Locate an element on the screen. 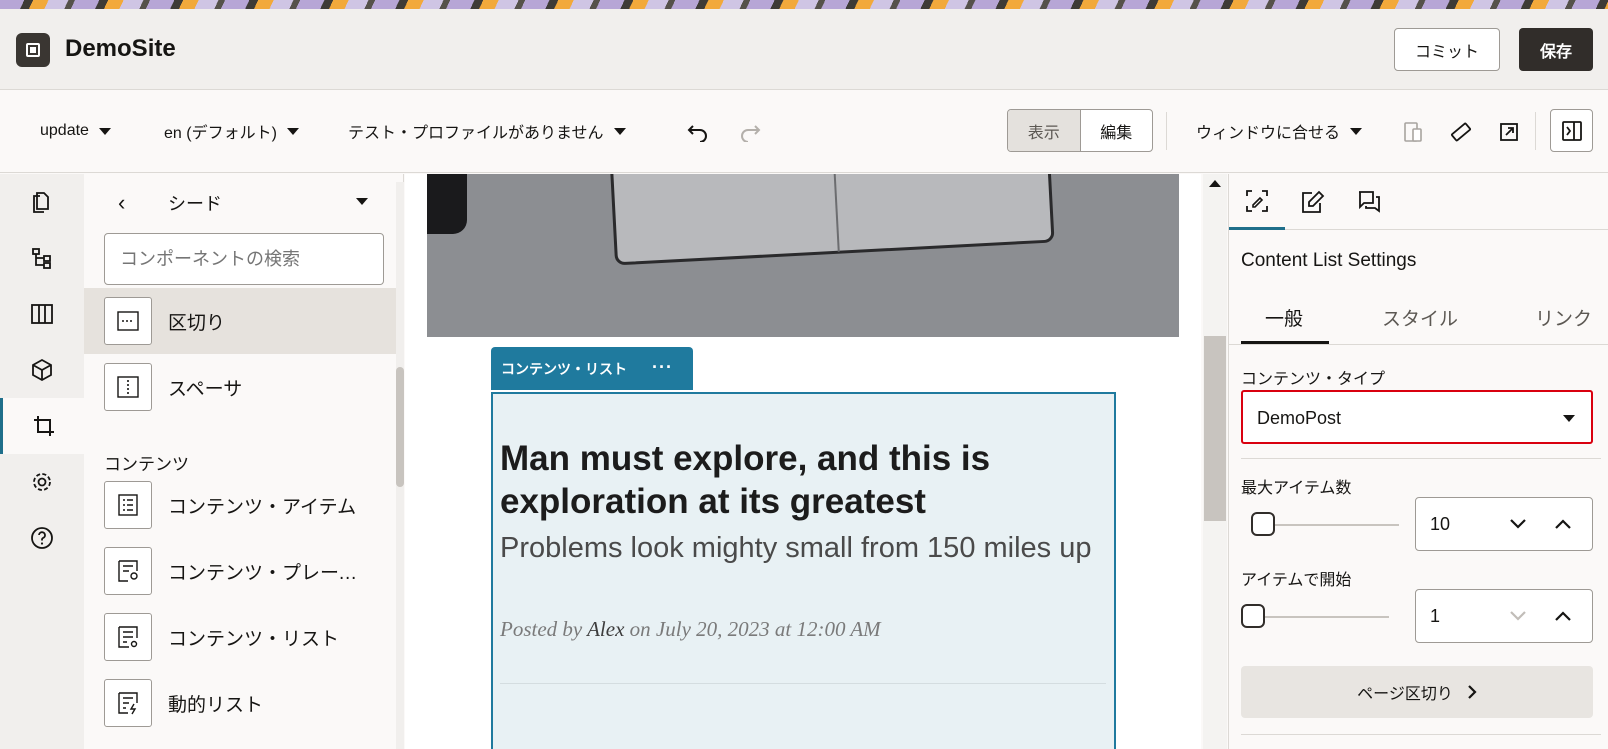  pagination-button: ページ区切り is located at coordinates (1417, 692).